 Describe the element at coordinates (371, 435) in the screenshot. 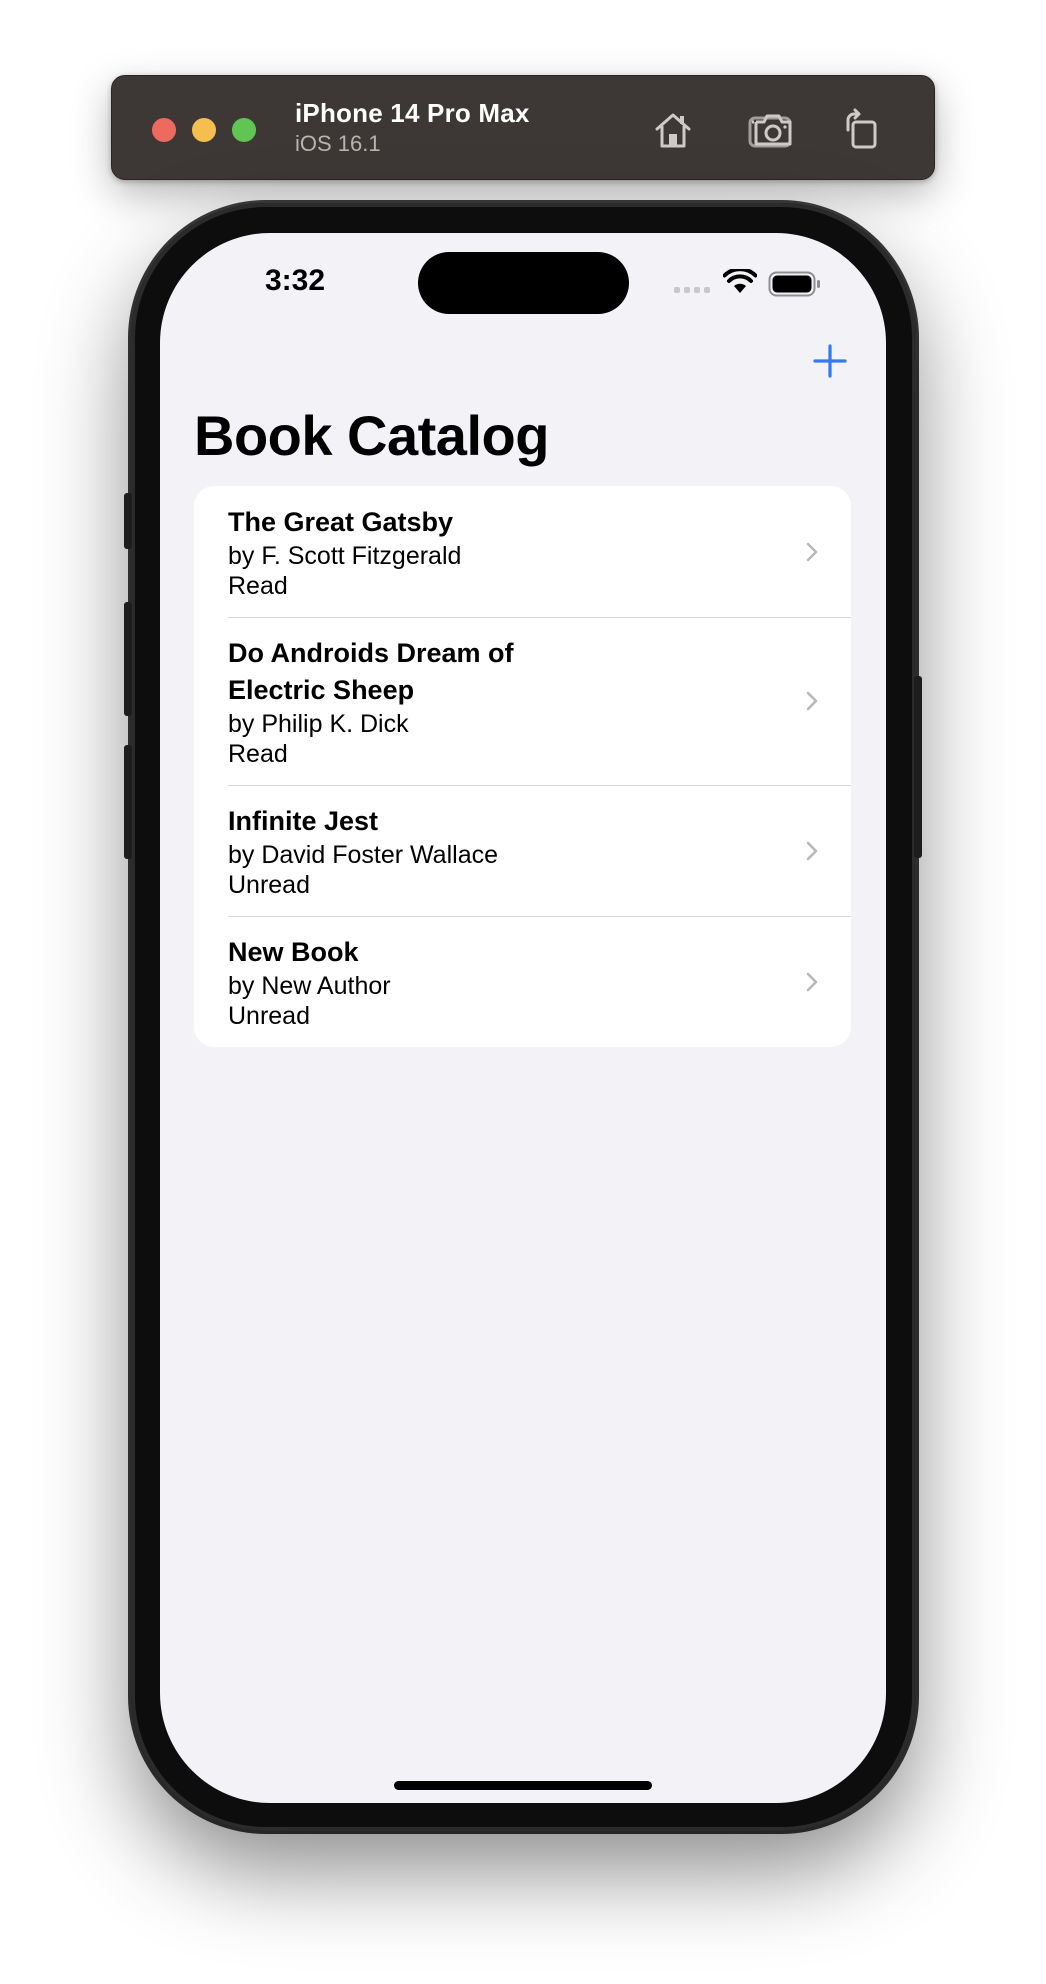

I see `page-title: Book Catalog` at that location.